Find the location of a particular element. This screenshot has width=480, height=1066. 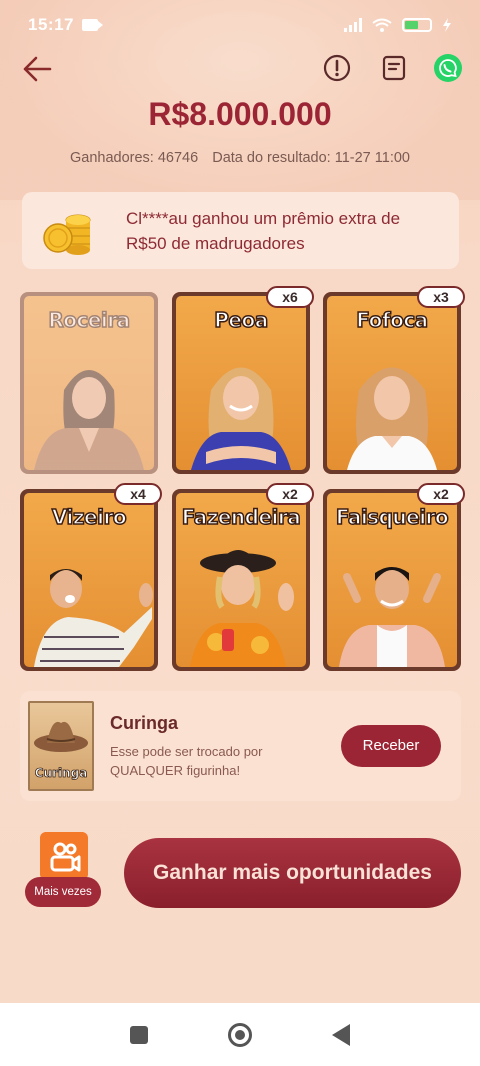

wild-card-image: Curinga is located at coordinates (61, 746).